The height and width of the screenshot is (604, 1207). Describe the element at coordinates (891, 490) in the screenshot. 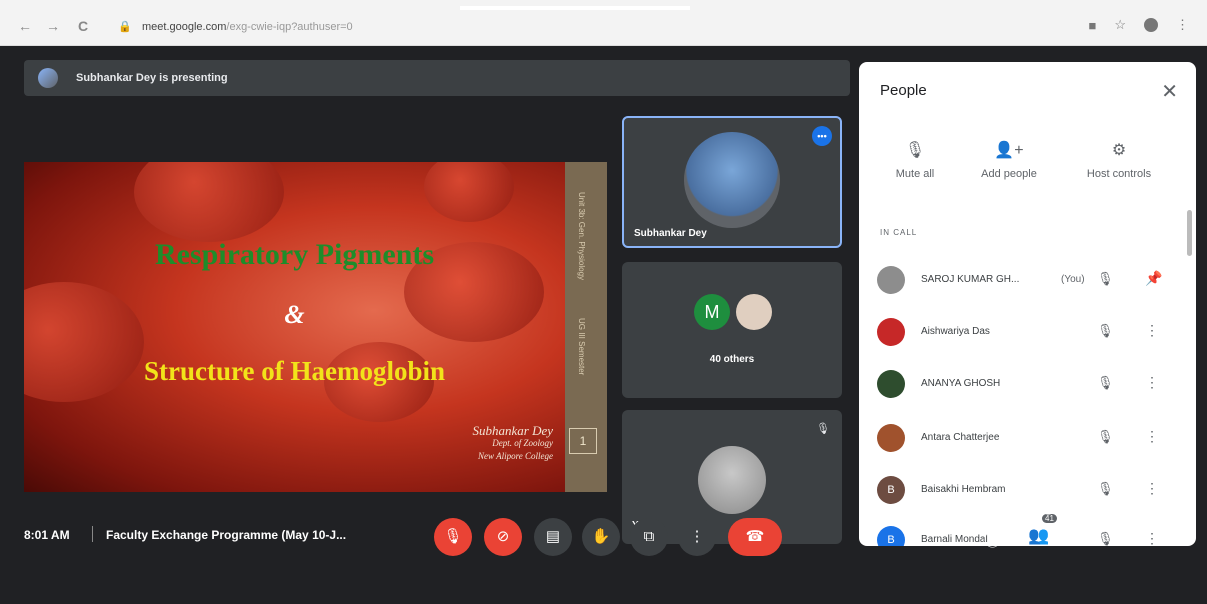

I see `participant-avatar: B` at that location.